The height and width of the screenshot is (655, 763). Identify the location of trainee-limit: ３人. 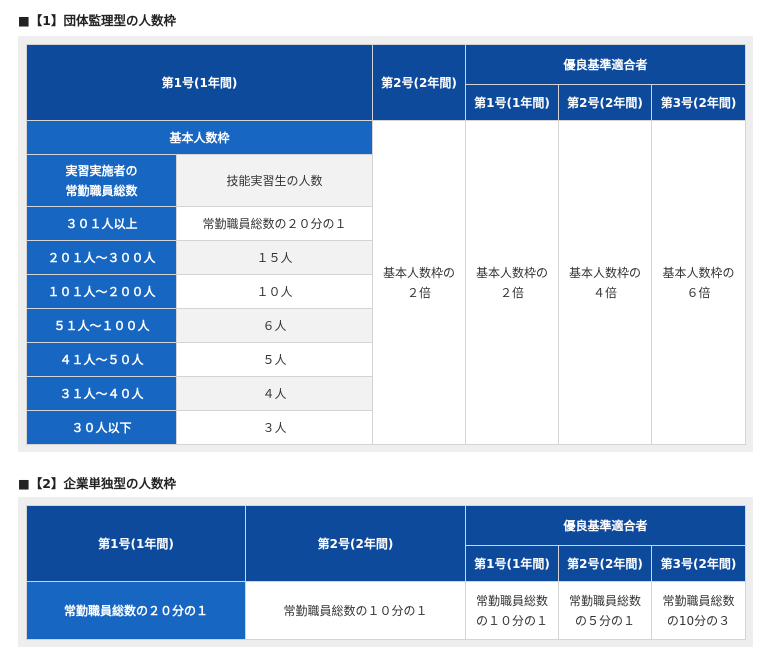
(274, 427).